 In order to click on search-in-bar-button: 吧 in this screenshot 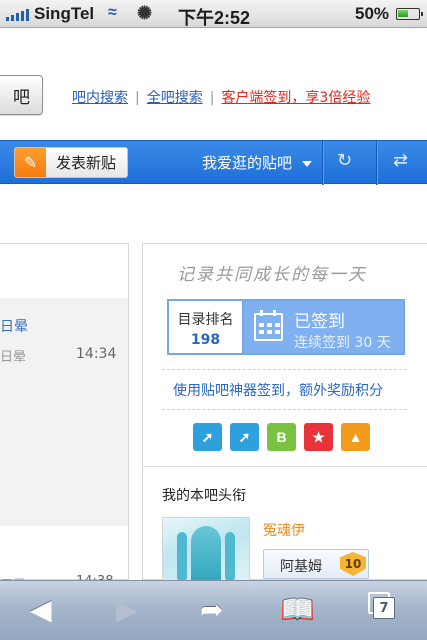, I will do `click(21, 95)`.